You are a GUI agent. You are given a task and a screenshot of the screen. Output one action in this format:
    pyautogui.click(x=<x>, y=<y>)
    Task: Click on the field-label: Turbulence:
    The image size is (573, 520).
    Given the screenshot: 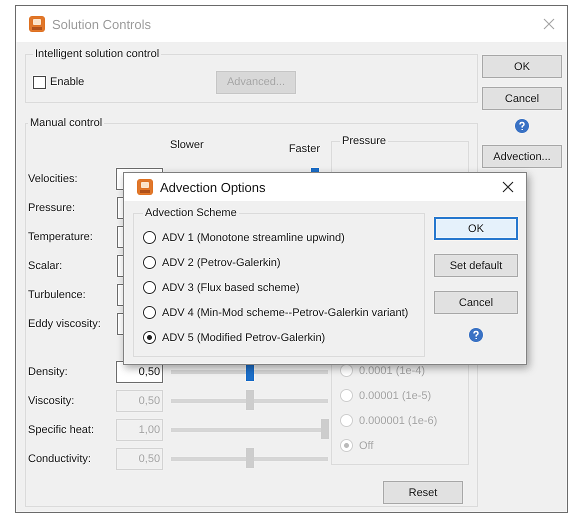 What is the action you would take?
    pyautogui.click(x=57, y=294)
    